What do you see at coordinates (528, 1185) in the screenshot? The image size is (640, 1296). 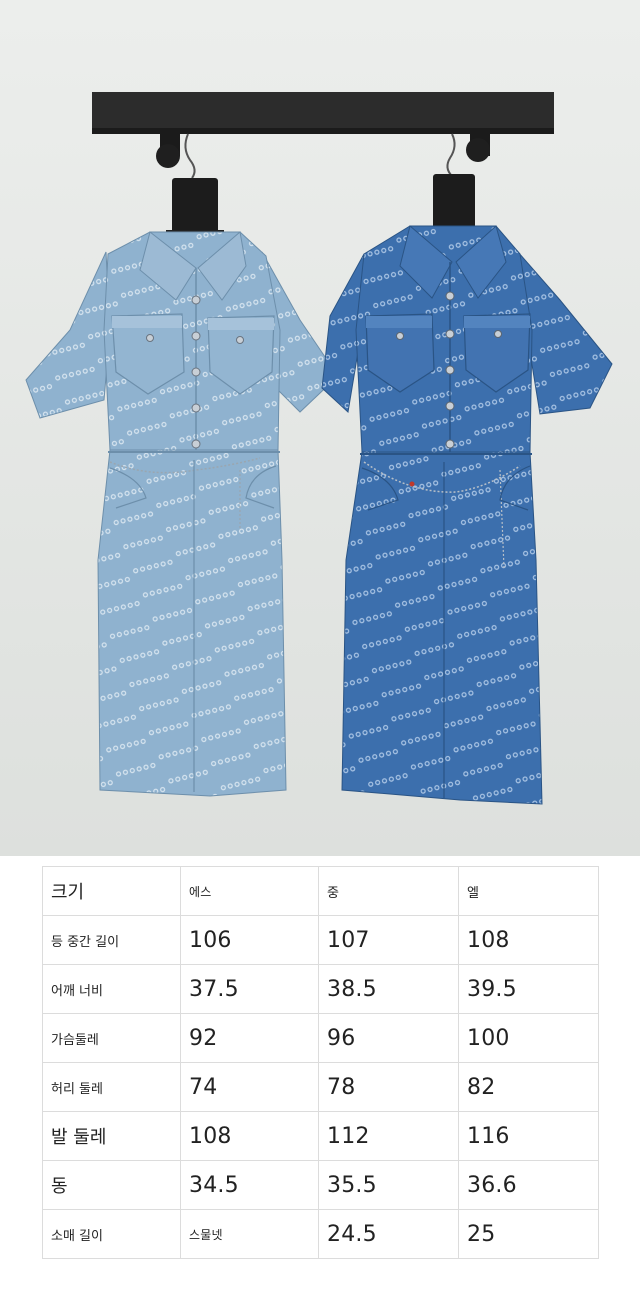 I see `cell-l: 36.6` at bounding box center [528, 1185].